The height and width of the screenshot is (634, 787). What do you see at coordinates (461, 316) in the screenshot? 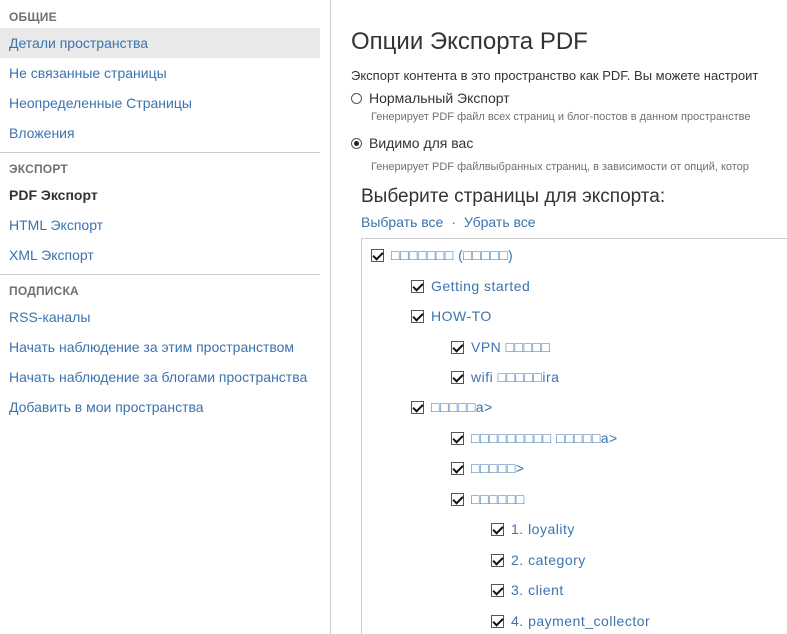
I see `tree-item-link: HOW-TO` at bounding box center [461, 316].